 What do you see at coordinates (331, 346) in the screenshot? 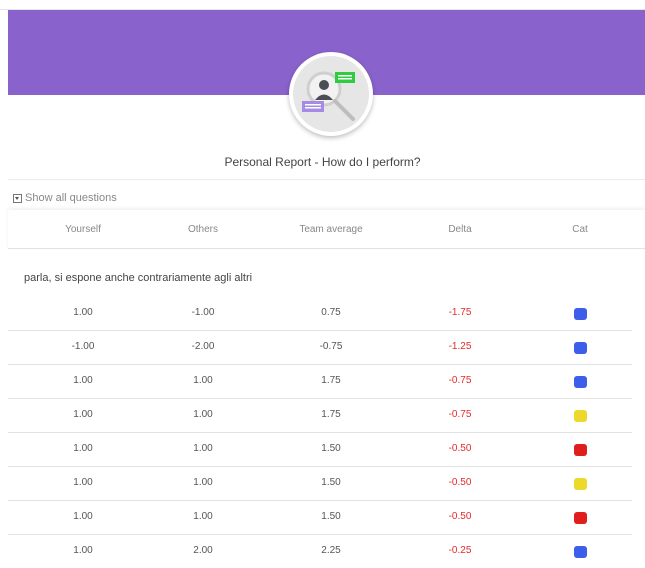
I see `cell-team-average: -0.75` at bounding box center [331, 346].